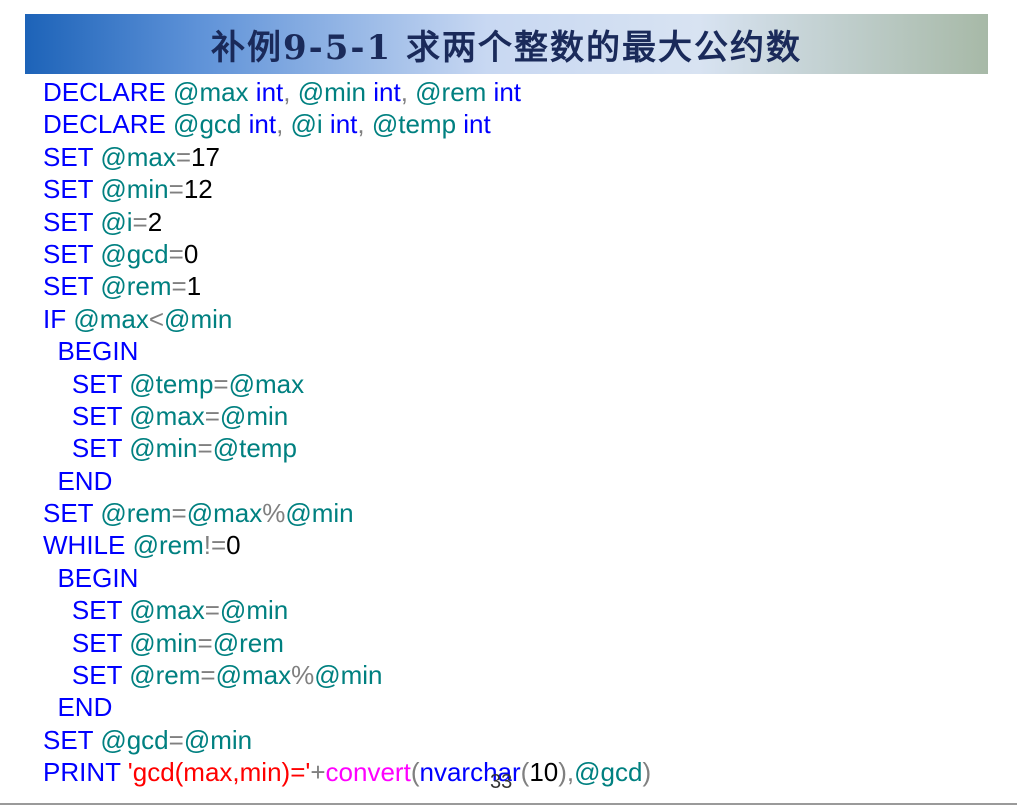  Describe the element at coordinates (205, 156) in the screenshot. I see `code-token: 17` at that location.